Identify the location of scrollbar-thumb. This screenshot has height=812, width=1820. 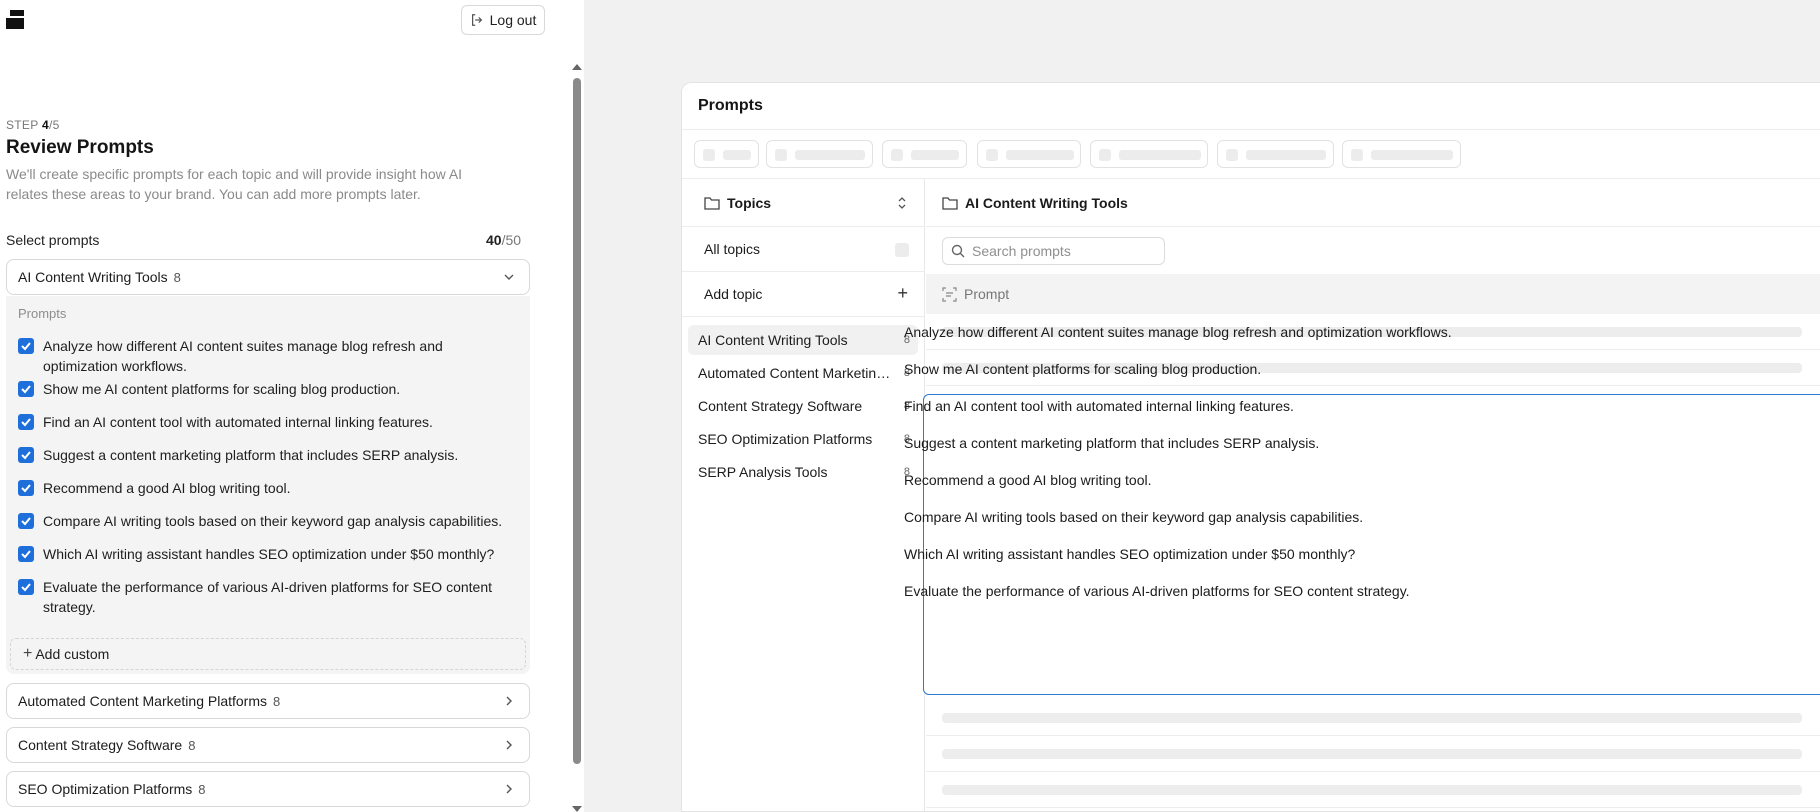
(577, 421).